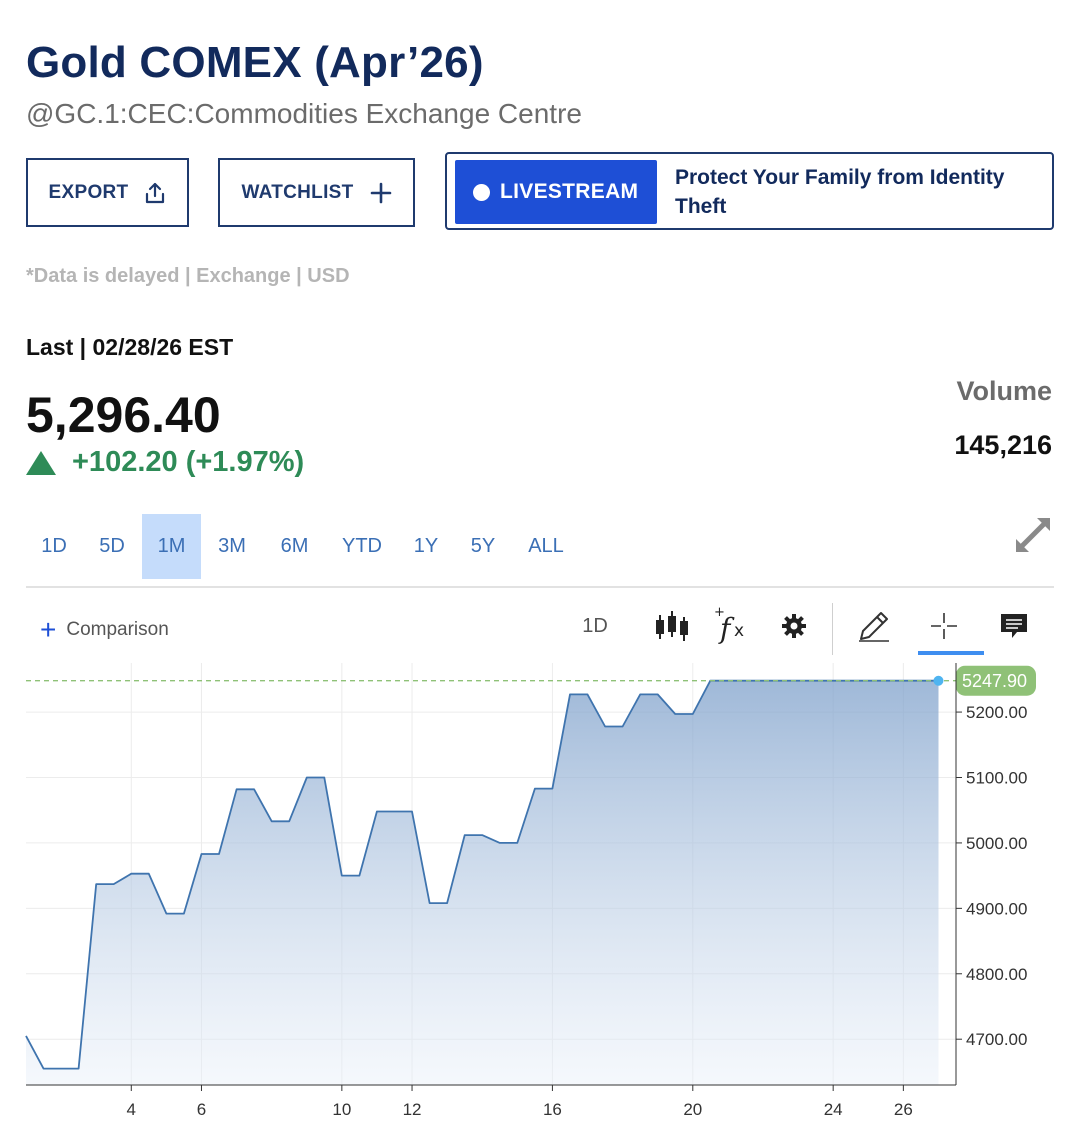  Describe the element at coordinates (996, 974) in the screenshot. I see `y-tick-label: 4800.00` at that location.